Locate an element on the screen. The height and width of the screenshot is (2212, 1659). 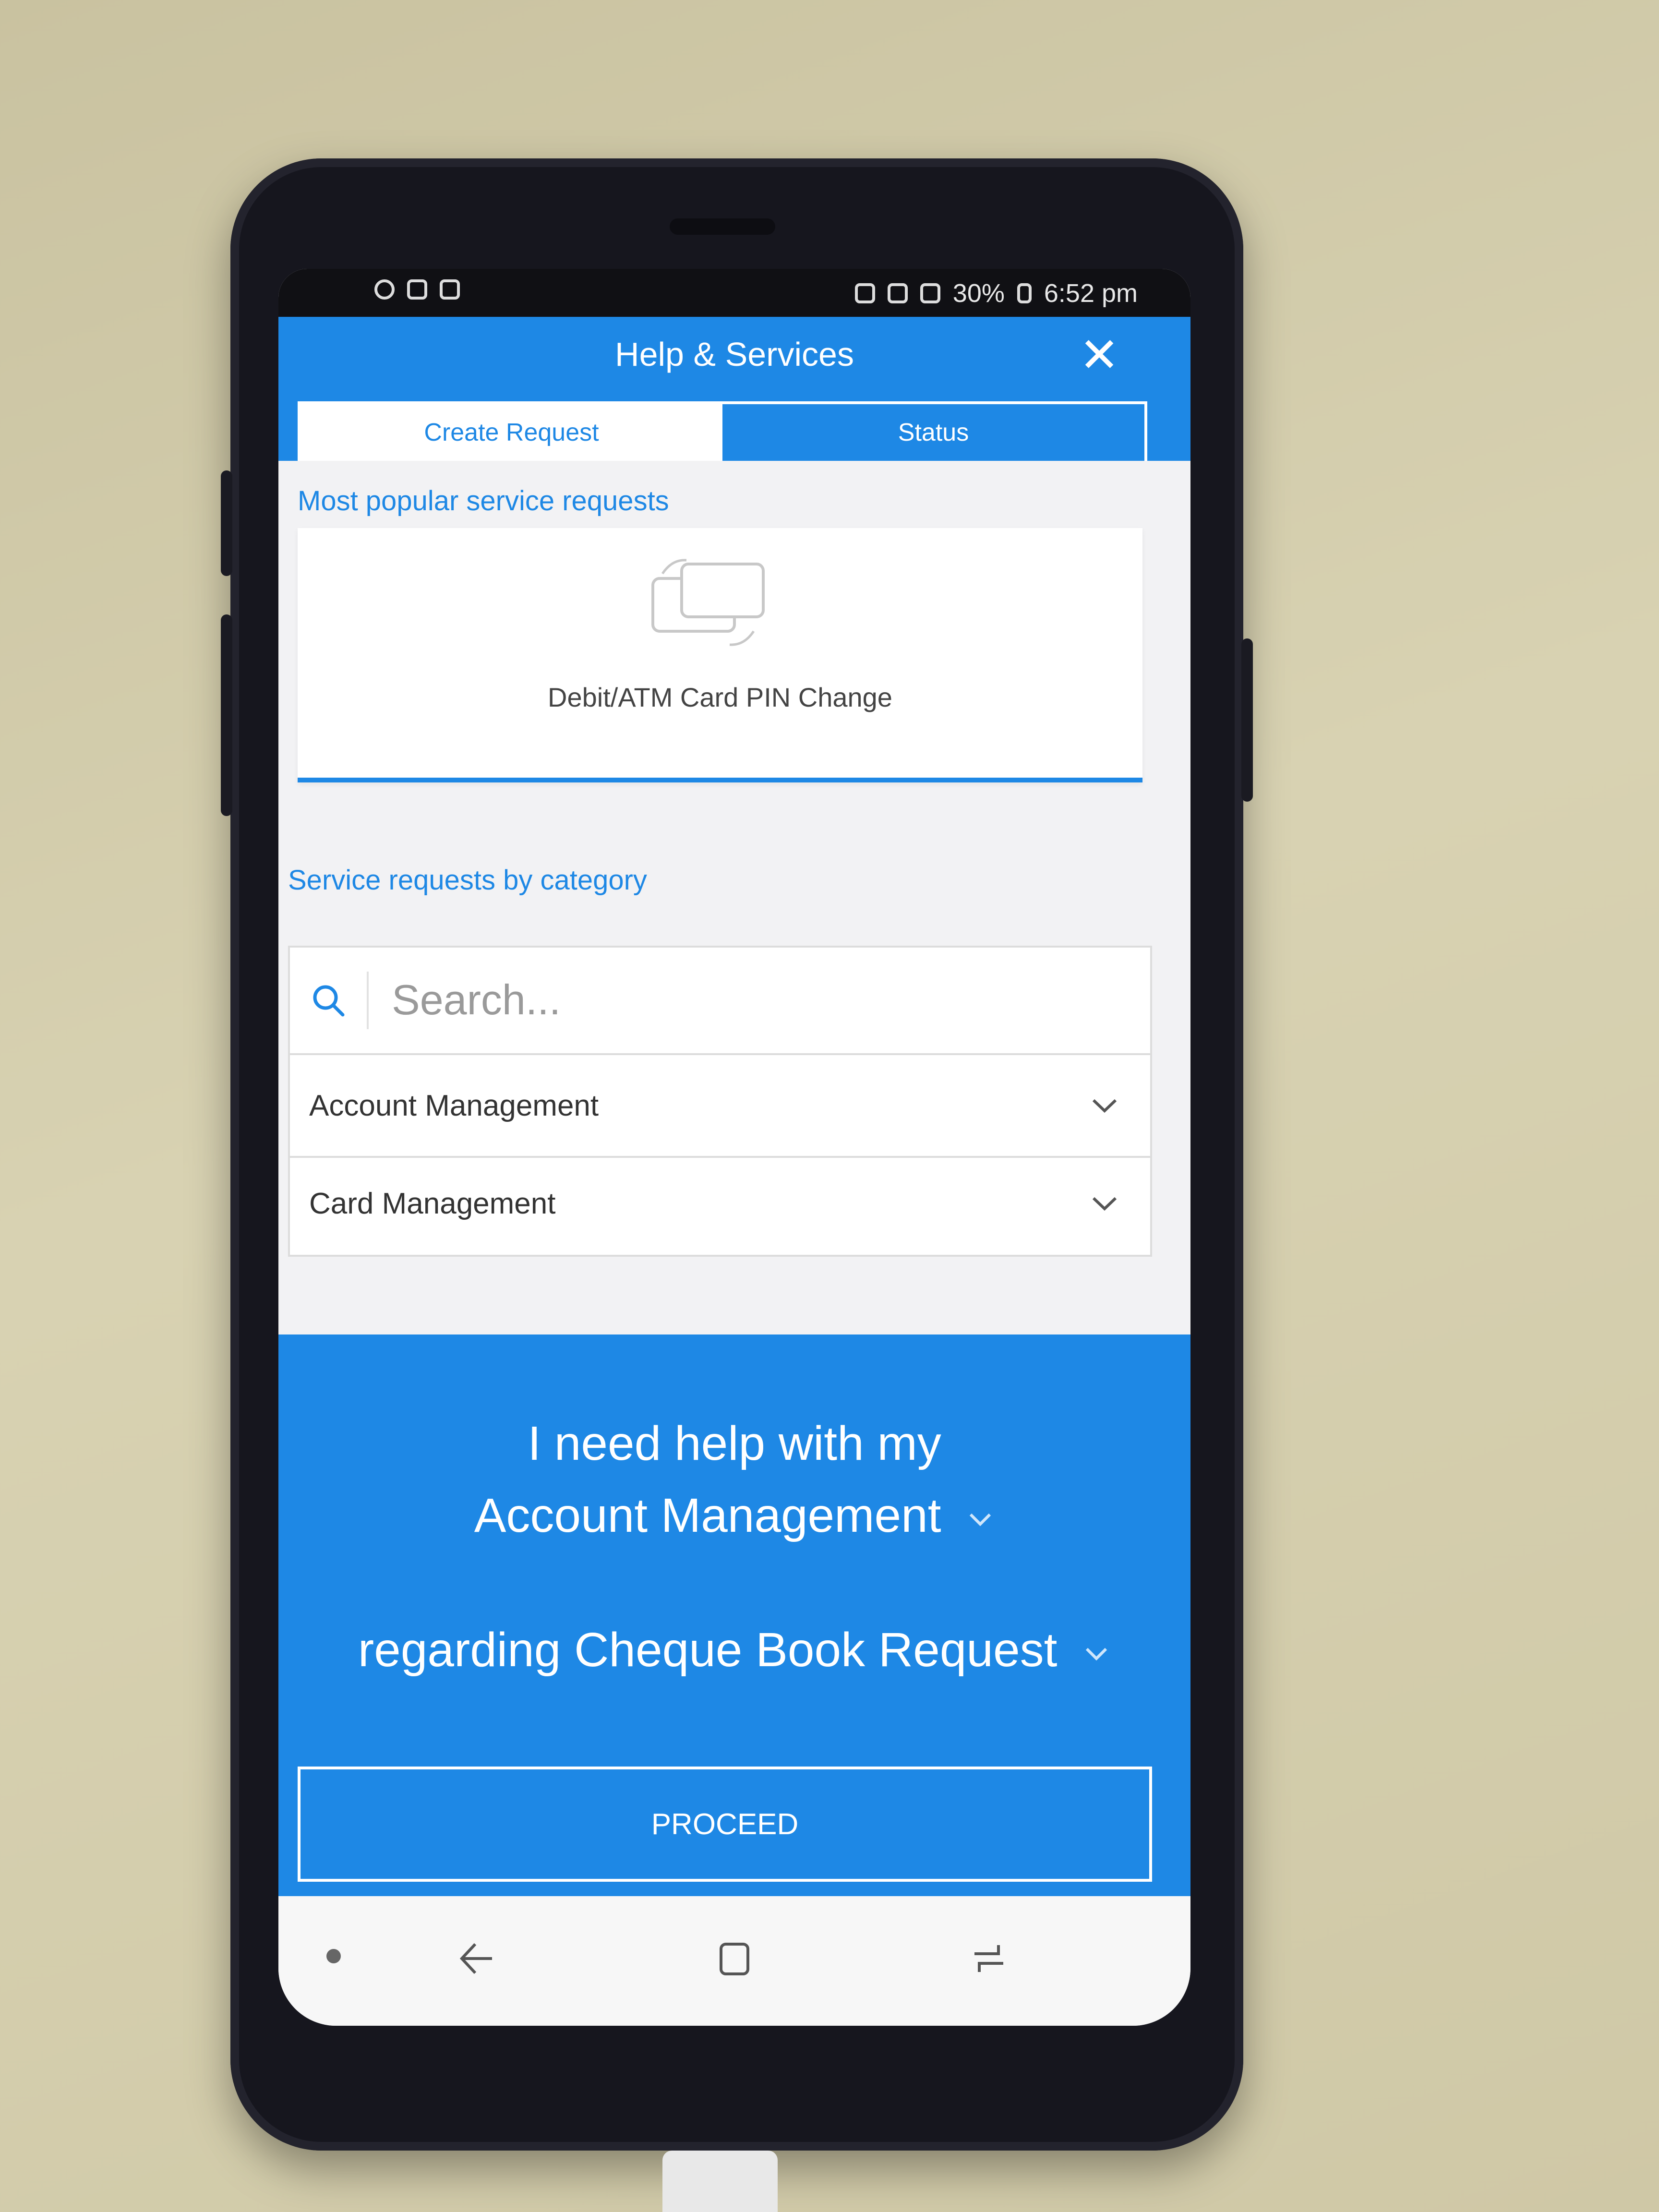
category-list: Account Management Card Management is located at coordinates (720, 1101).